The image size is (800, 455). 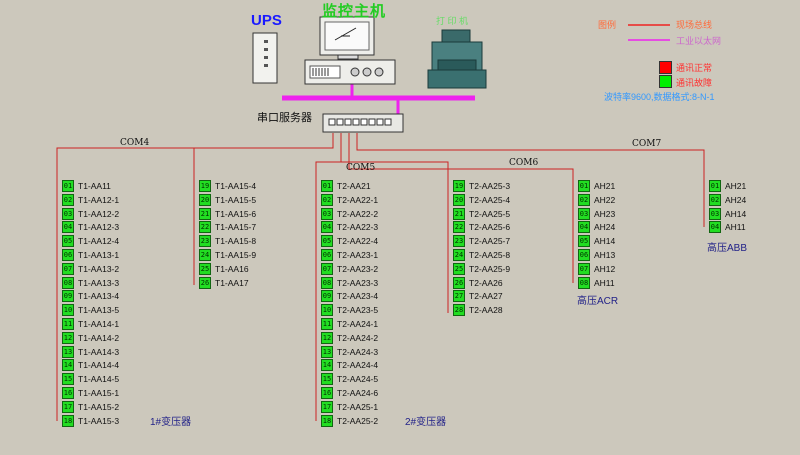 I want to click on device-node: 16 T1-AA15-1, so click(x=90, y=393).